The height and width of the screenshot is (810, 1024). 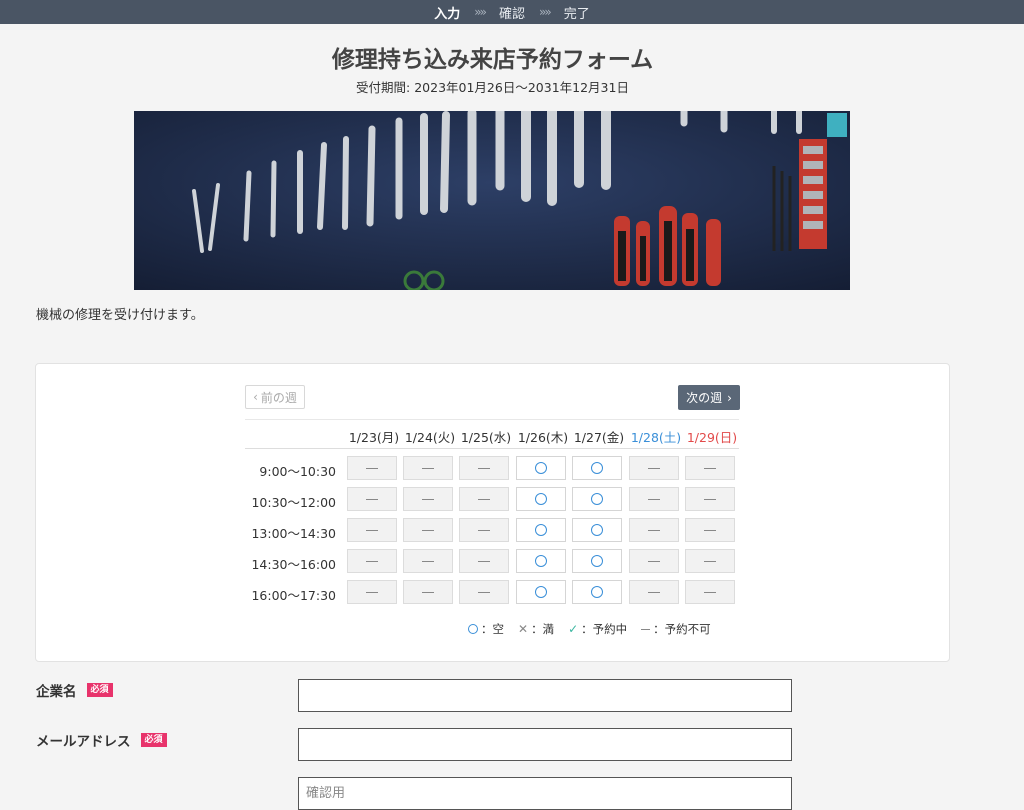 I want to click on day-header: 1/26(木), so click(x=543, y=437).